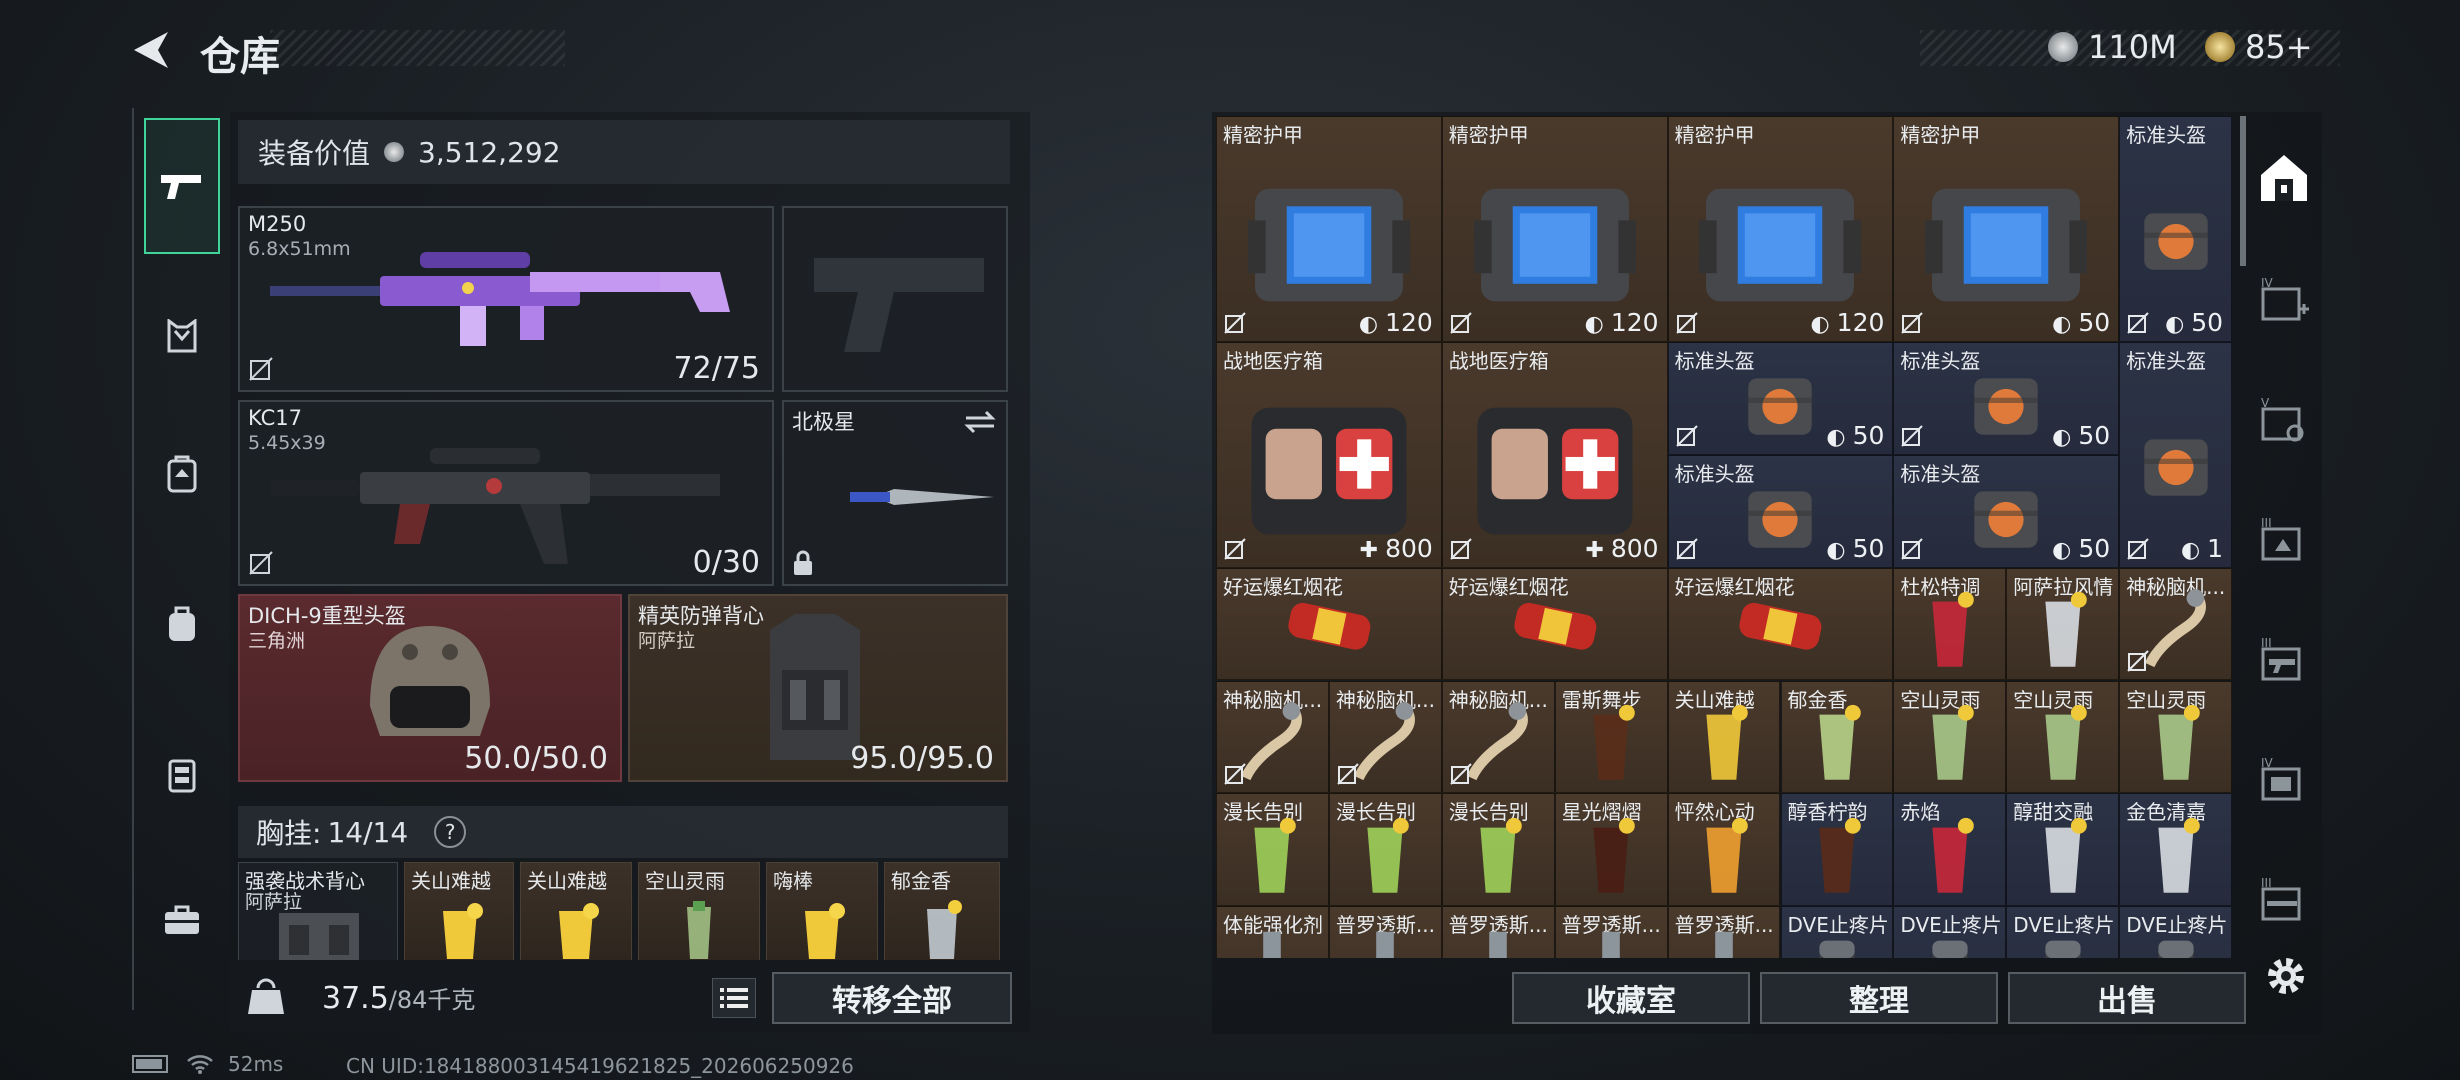 Image resolution: width=2460 pixels, height=1080 pixels. I want to click on sell-button: 出售, so click(2127, 998).